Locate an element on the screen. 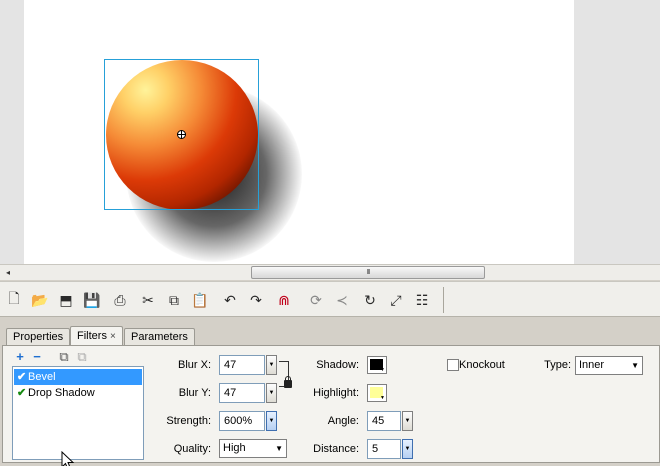 This screenshot has width=660, height=466. distance-label: Distance: is located at coordinates (336, 449).